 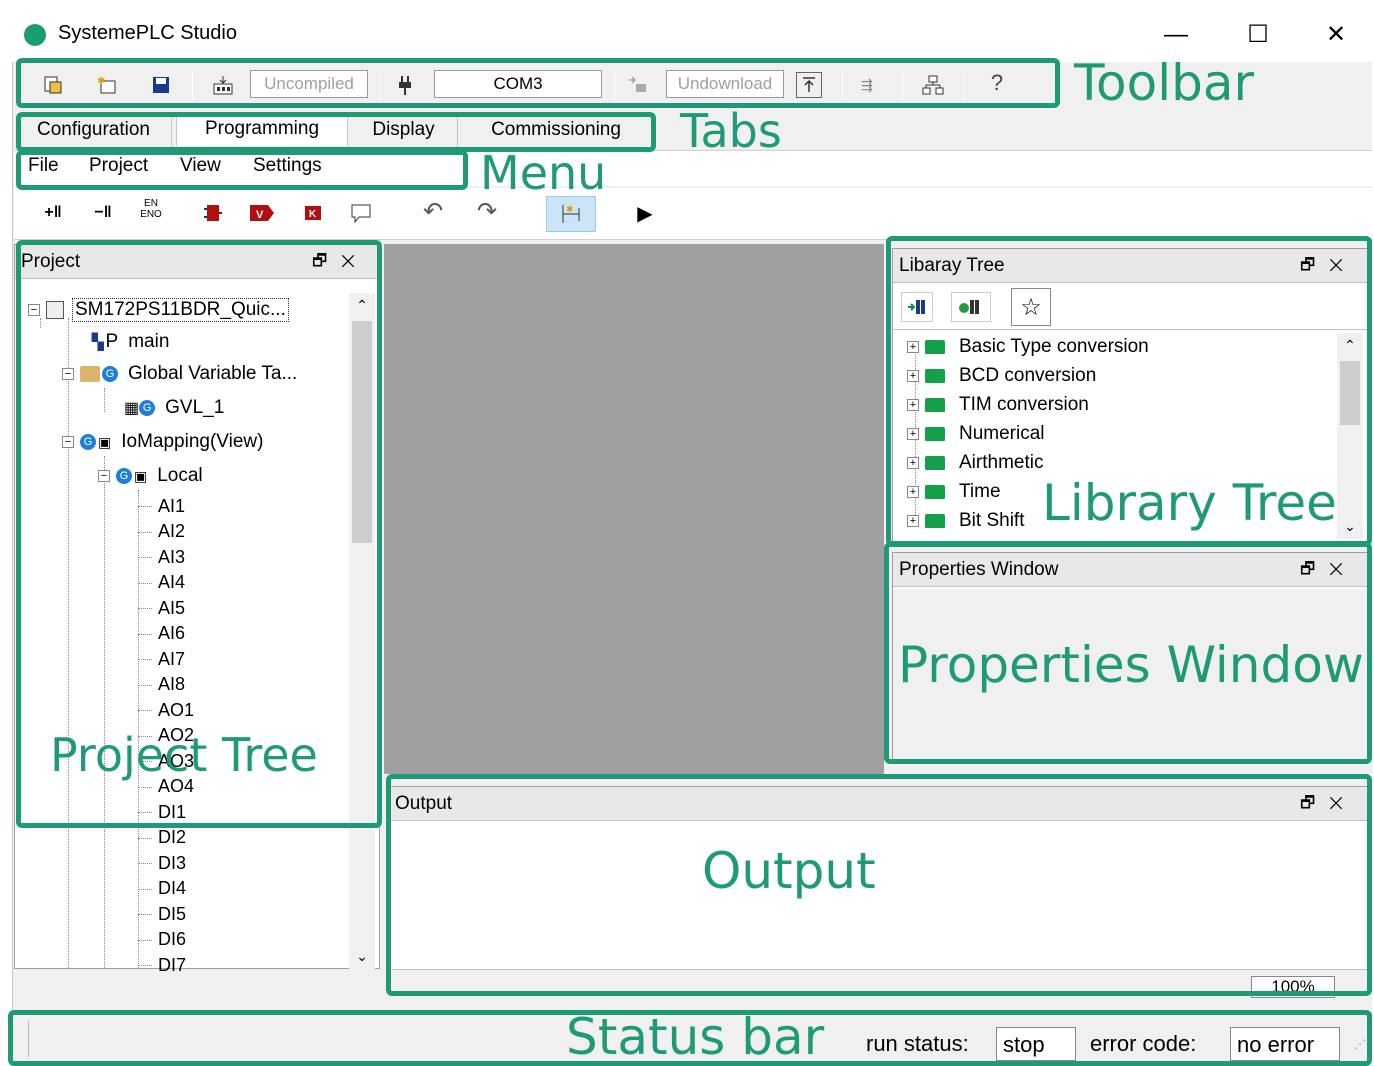 What do you see at coordinates (571, 214) in the screenshot?
I see `ladder-mode-icon: ✱` at bounding box center [571, 214].